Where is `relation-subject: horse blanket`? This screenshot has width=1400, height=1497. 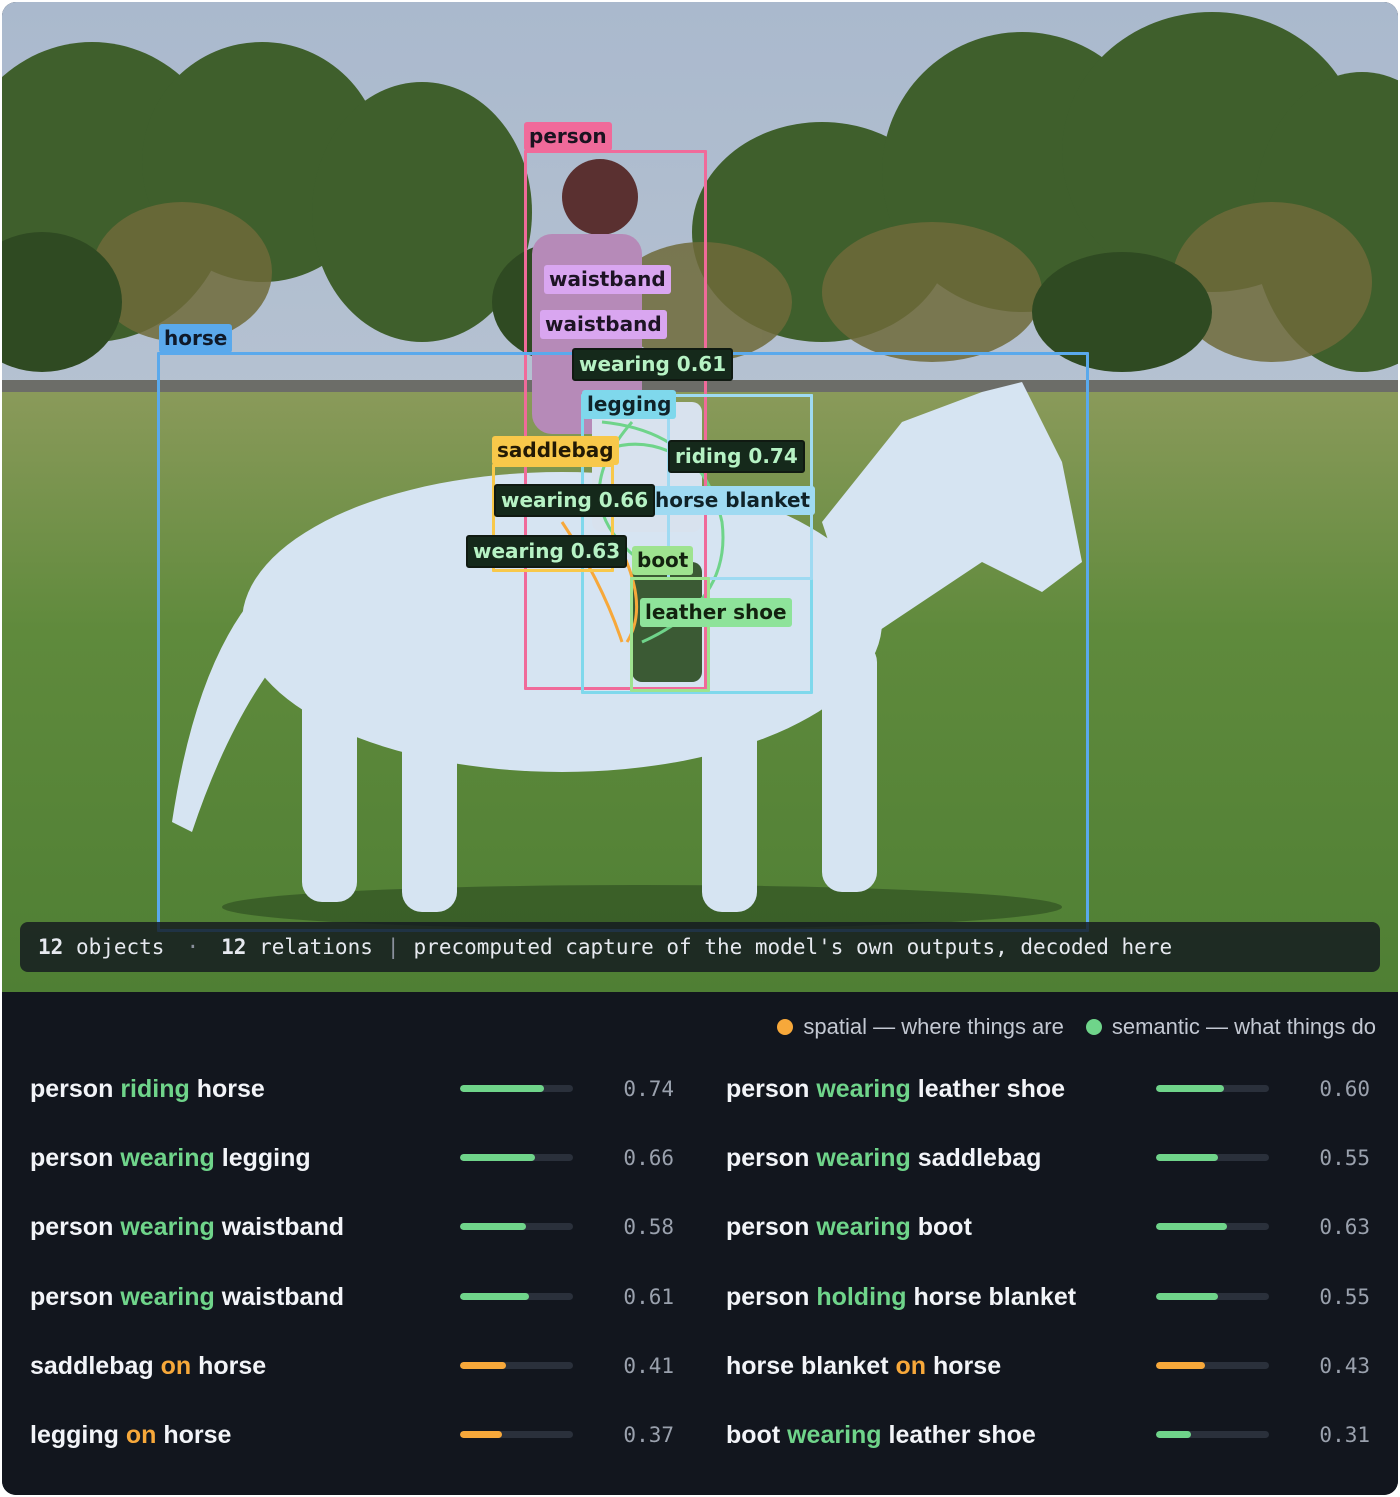
relation-subject: horse blanket is located at coordinates (807, 1365).